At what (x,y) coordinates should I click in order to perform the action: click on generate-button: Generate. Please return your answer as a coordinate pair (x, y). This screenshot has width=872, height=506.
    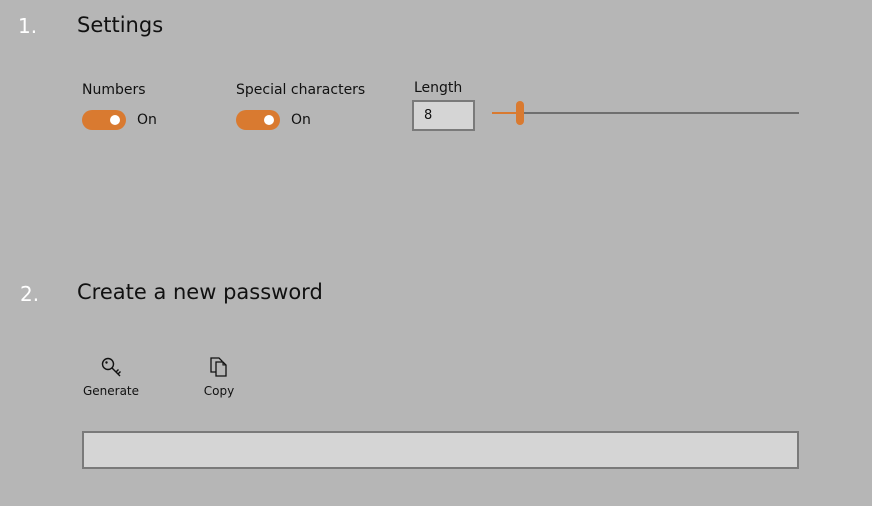
    Looking at the image, I should click on (111, 382).